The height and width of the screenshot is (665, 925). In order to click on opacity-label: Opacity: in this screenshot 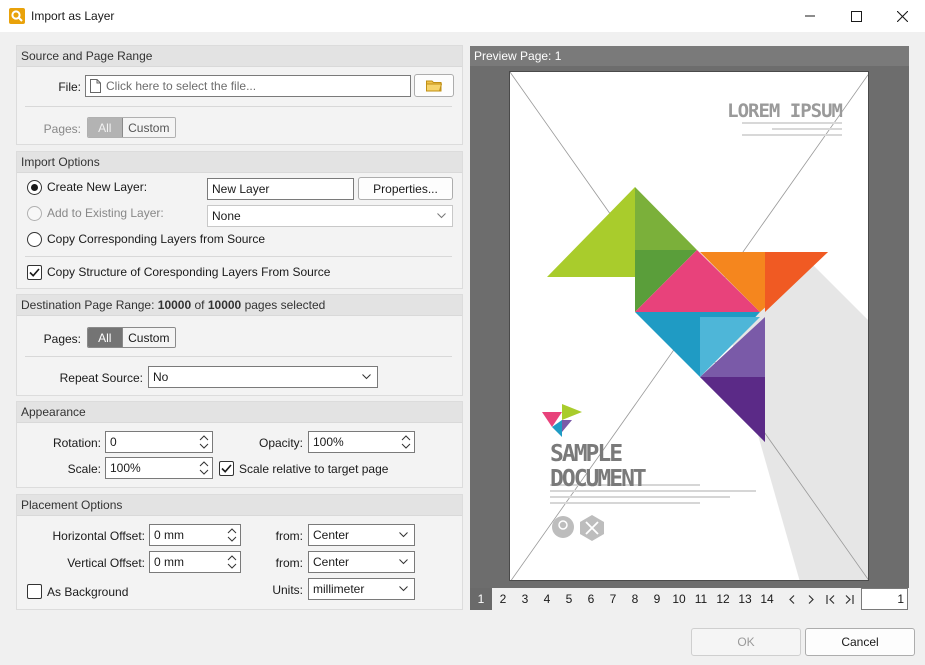, I will do `click(280, 443)`.